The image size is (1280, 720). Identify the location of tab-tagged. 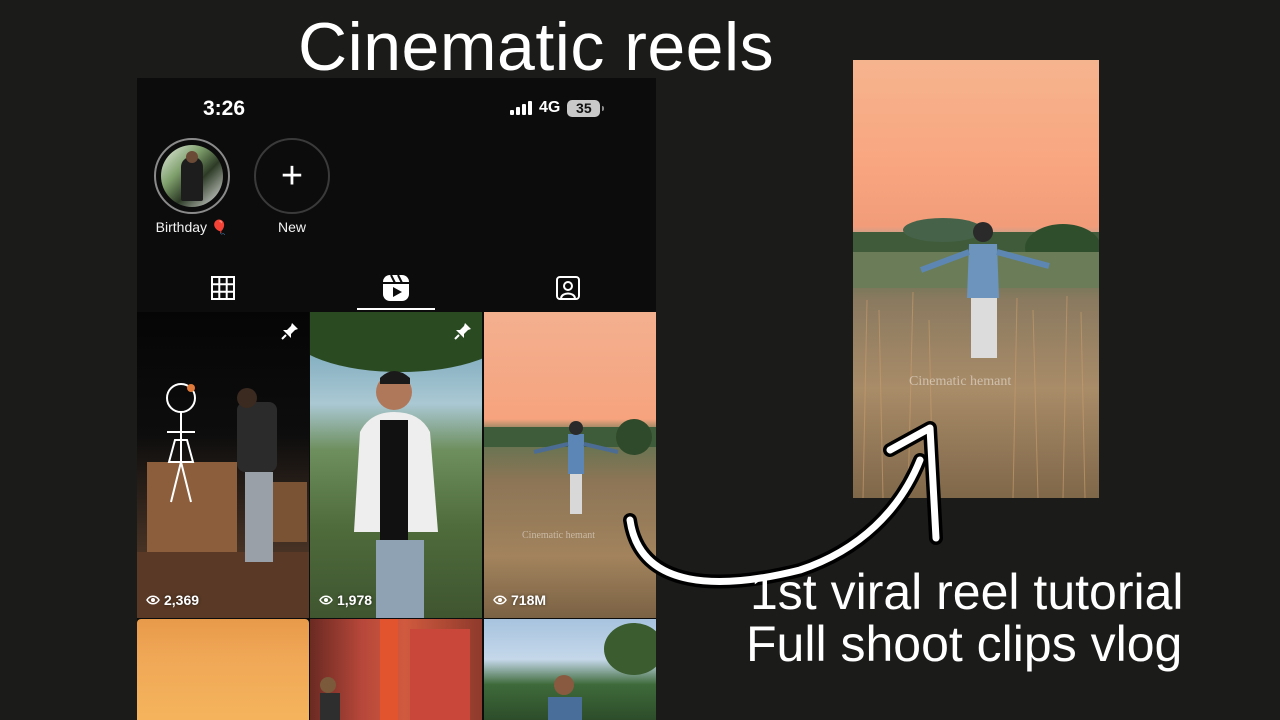
(568, 288).